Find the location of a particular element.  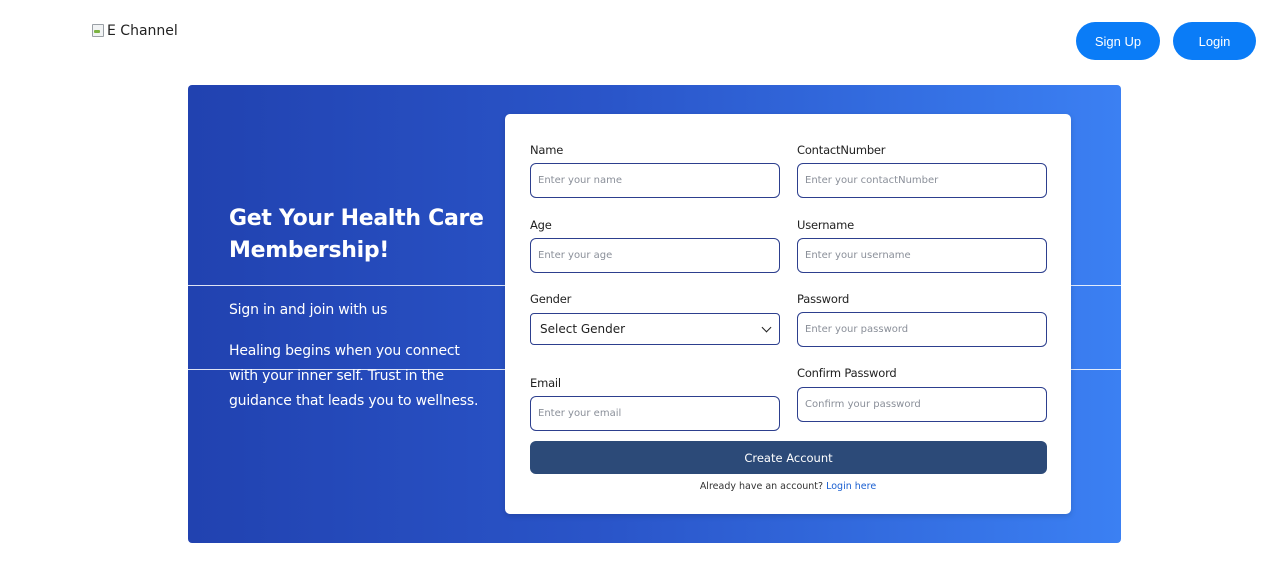

confirm-password-label: Confirm Password is located at coordinates (847, 373).